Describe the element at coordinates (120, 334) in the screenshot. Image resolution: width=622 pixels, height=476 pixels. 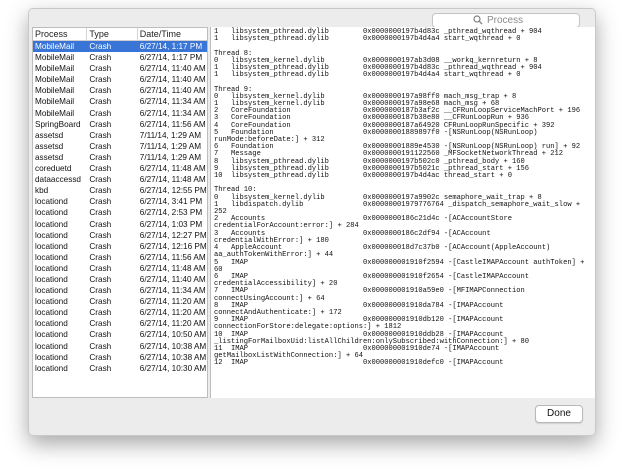
I see `list-item: locationd Crash 6/27/14, 10:50 AM` at that location.